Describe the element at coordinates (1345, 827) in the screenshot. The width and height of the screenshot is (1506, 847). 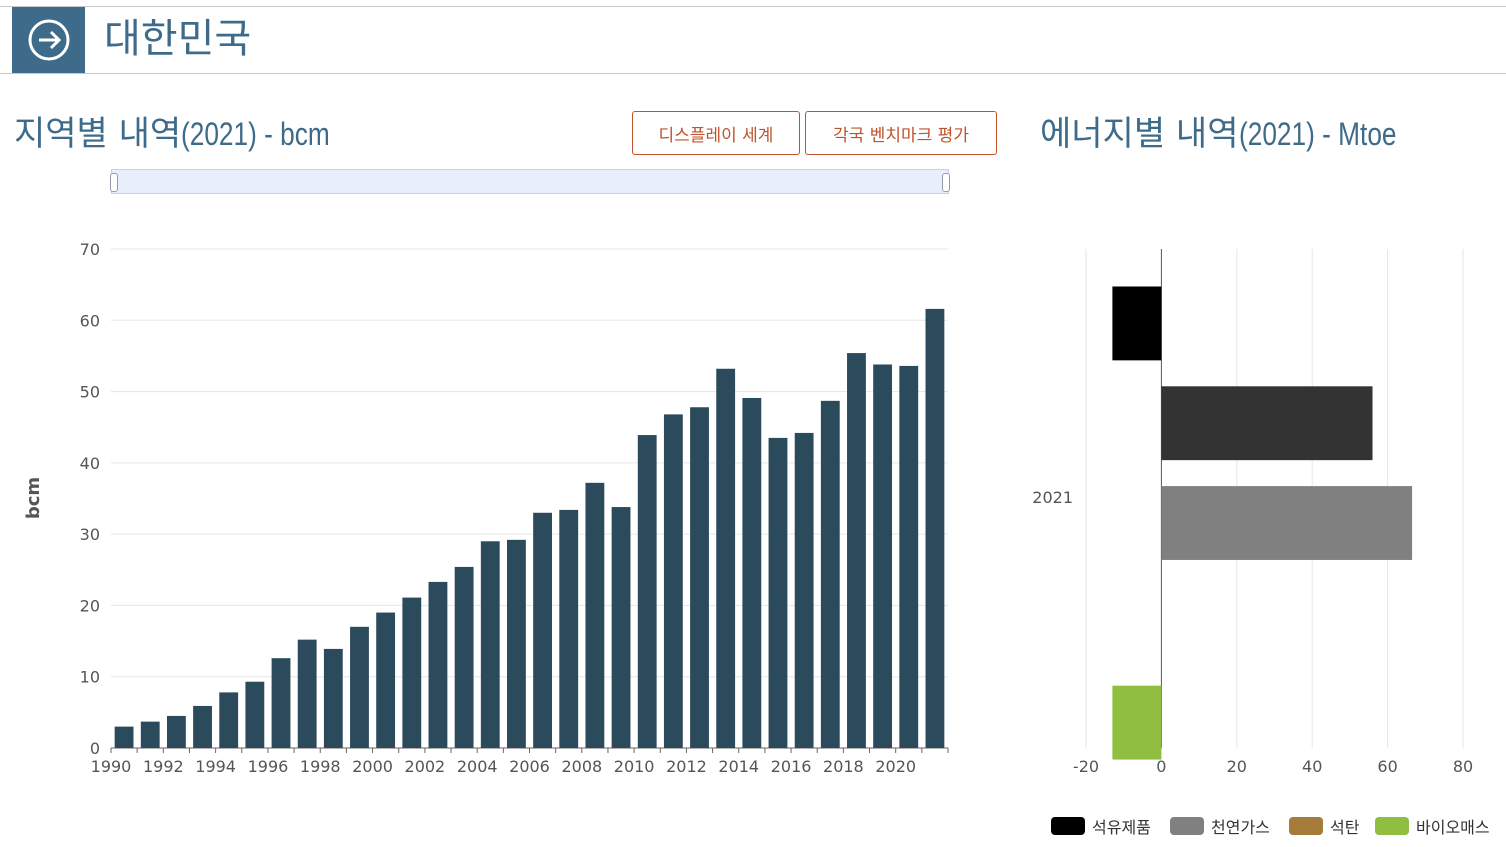
I see `legend-label: 석탄` at that location.